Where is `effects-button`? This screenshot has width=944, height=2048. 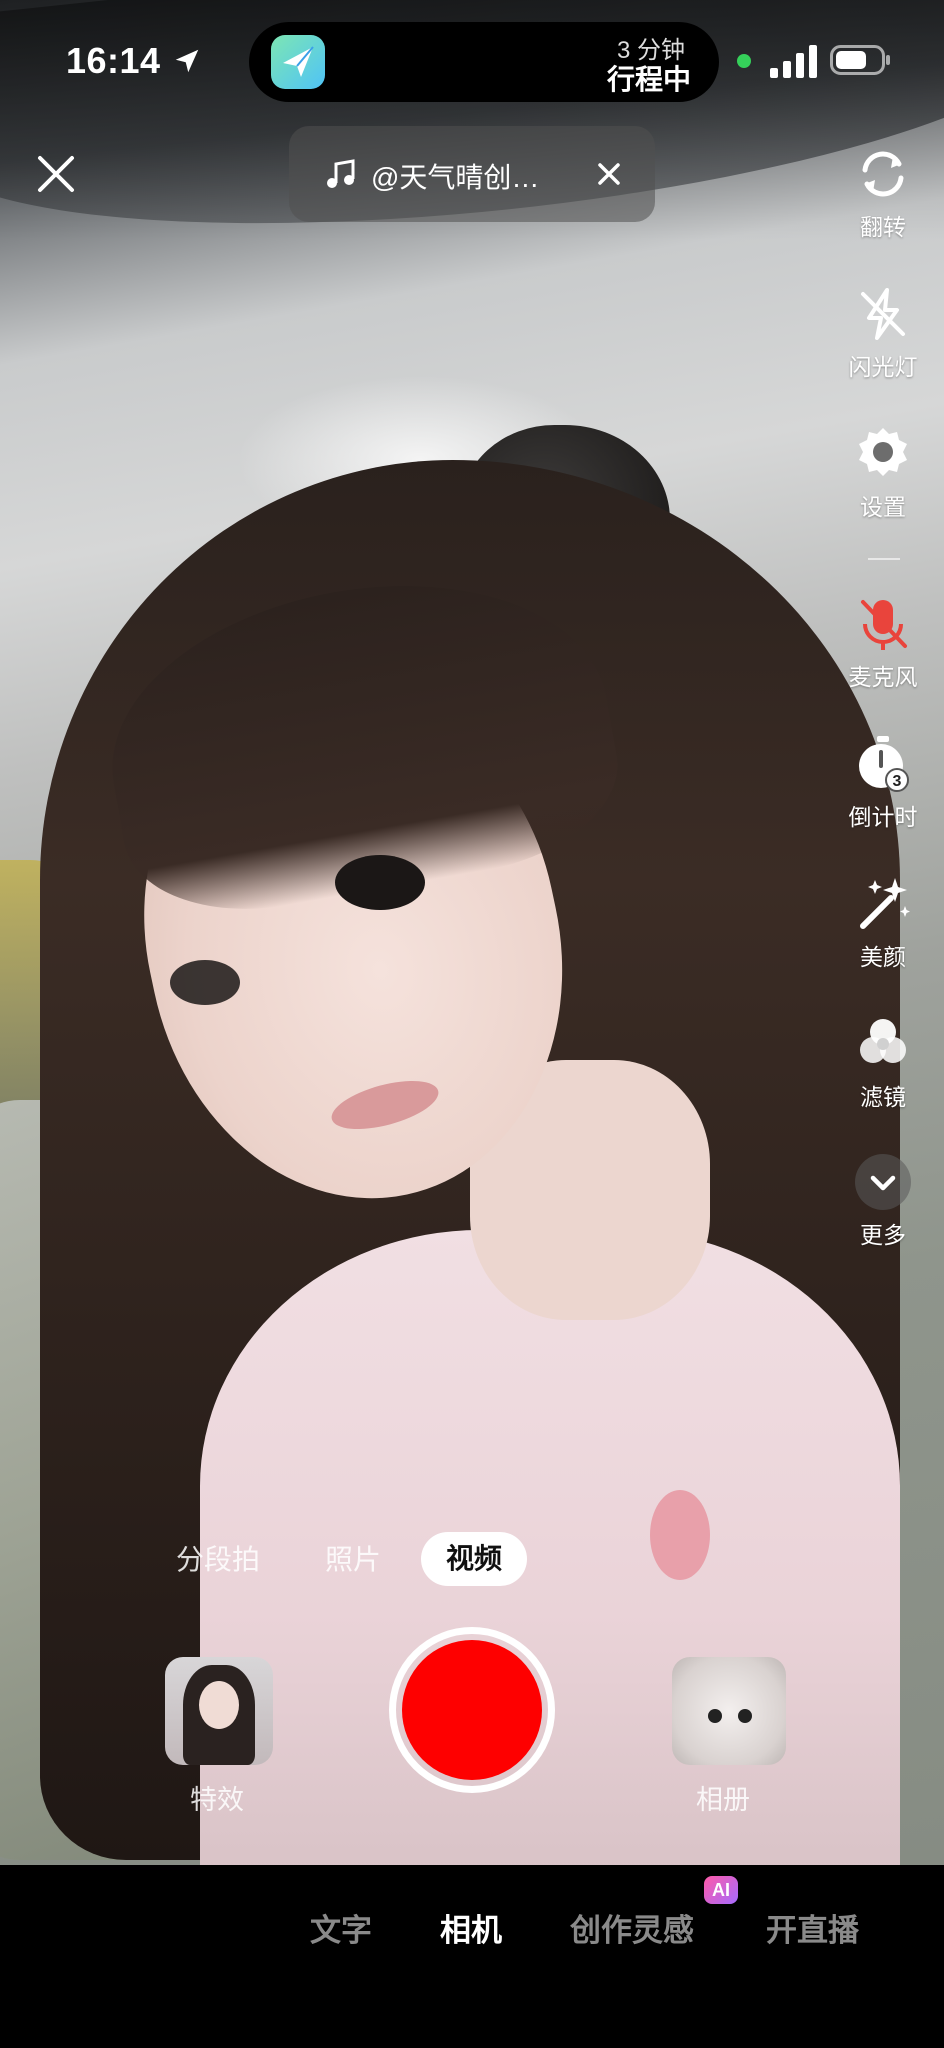 effects-button is located at coordinates (219, 1711).